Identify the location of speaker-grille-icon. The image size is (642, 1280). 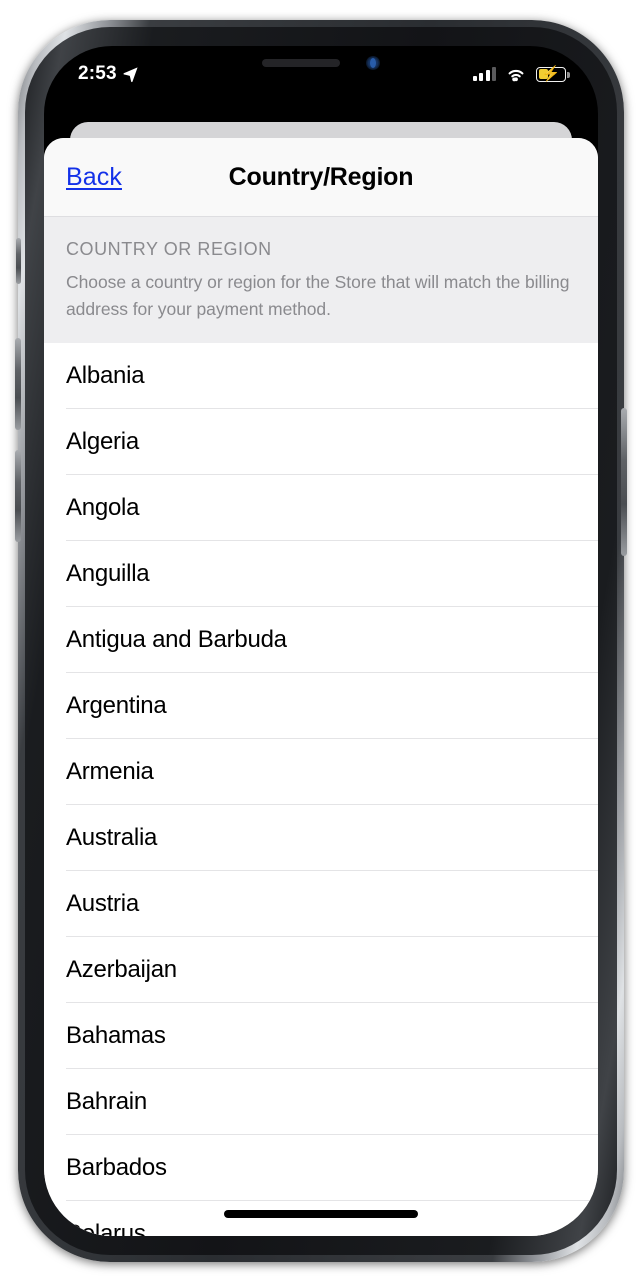
(301, 62).